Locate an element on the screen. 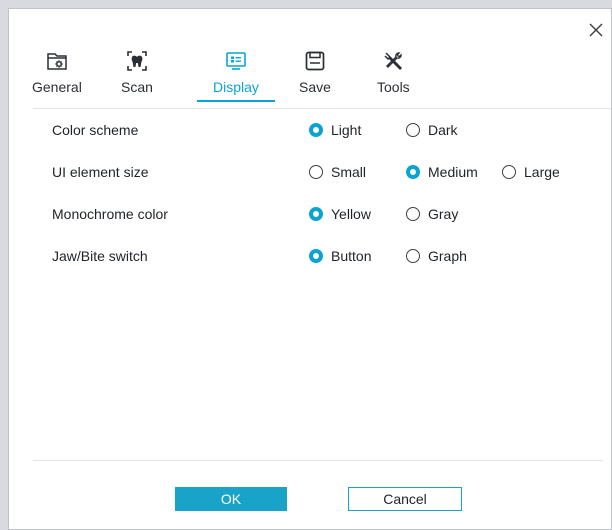  monitor-icon is located at coordinates (236, 61).